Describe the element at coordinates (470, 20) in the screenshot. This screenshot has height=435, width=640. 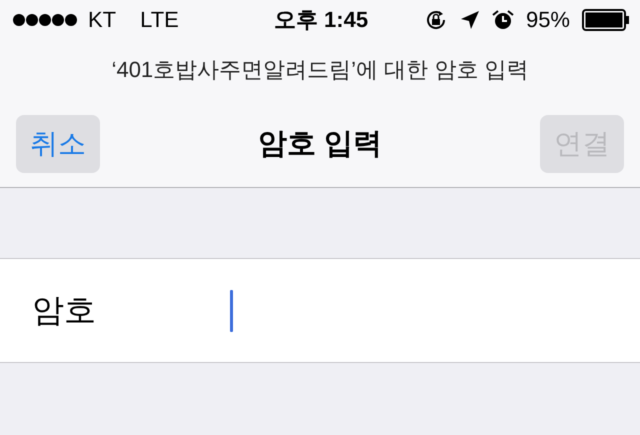
I see `location-arrow-icon` at that location.